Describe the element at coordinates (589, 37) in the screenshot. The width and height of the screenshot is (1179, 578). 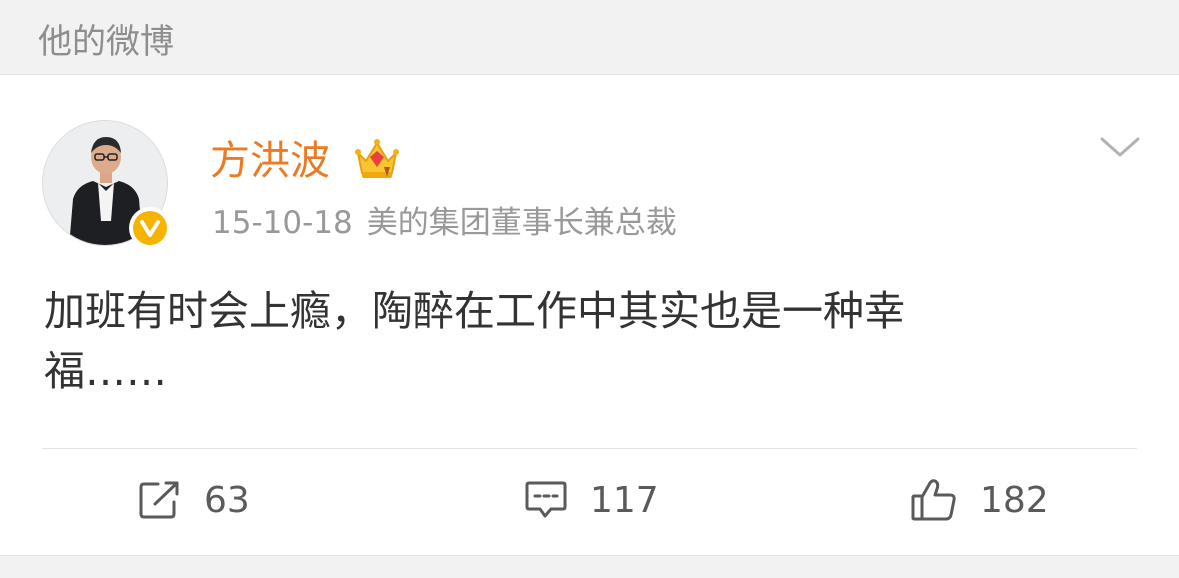
I see `section-header: 他的微博` at that location.